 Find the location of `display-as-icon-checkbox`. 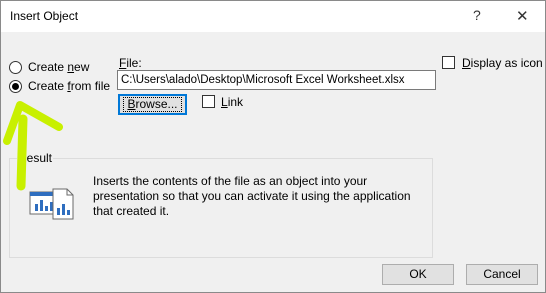

display-as-icon-checkbox is located at coordinates (448, 62).